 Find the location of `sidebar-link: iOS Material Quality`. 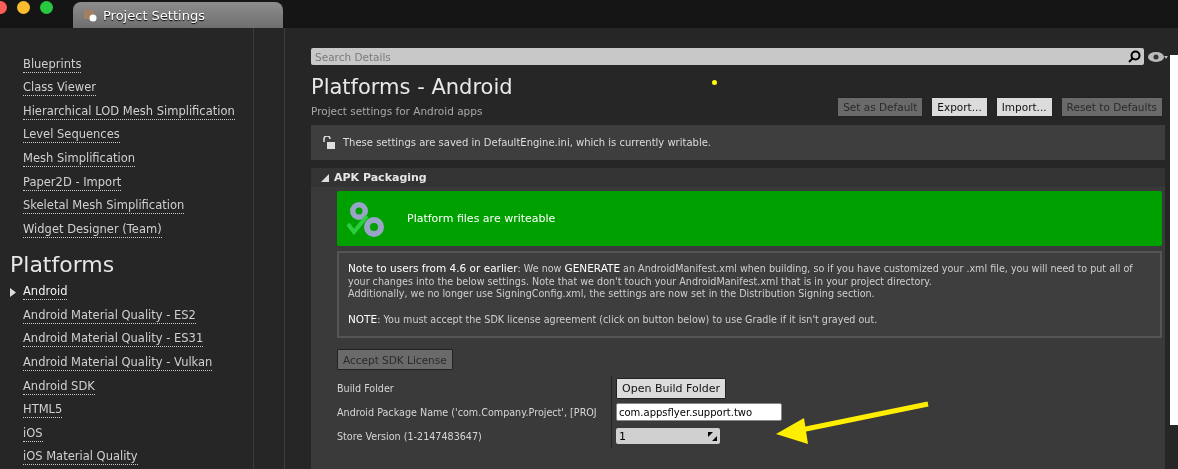

sidebar-link: iOS Material Quality is located at coordinates (80, 457).